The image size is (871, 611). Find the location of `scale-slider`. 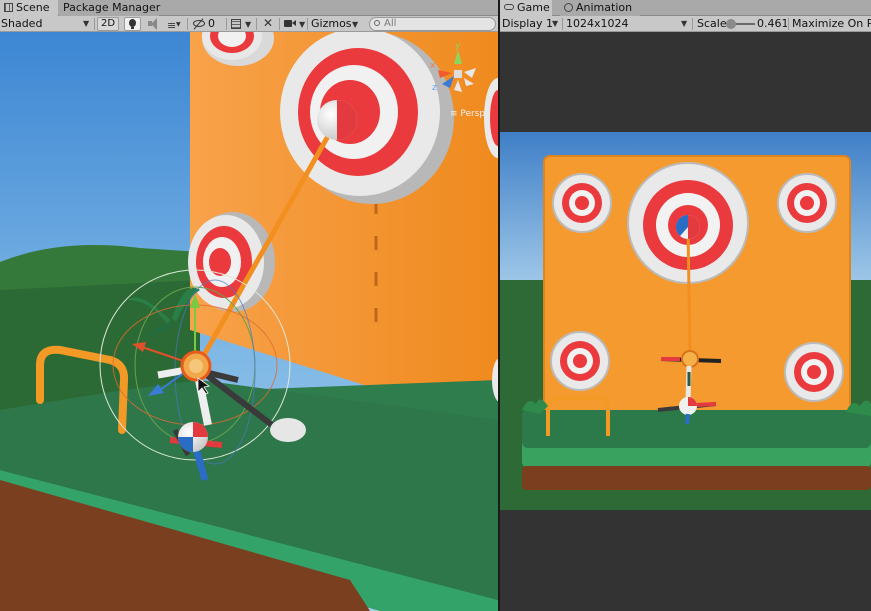

scale-slider is located at coordinates (740, 24).